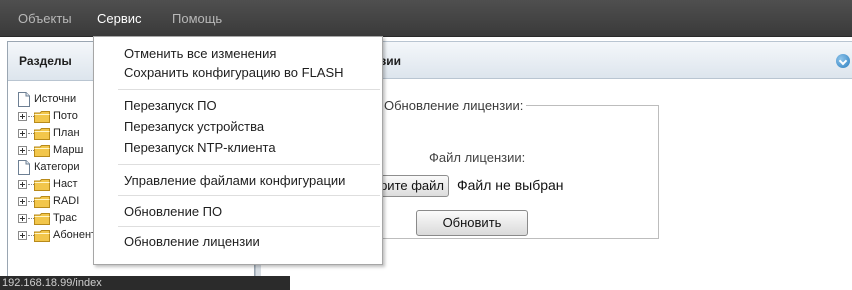 Image resolution: width=852 pixels, height=290 pixels. What do you see at coordinates (426, 18) in the screenshot?
I see `top-menubar: Объекты Сервис Помощь` at bounding box center [426, 18].